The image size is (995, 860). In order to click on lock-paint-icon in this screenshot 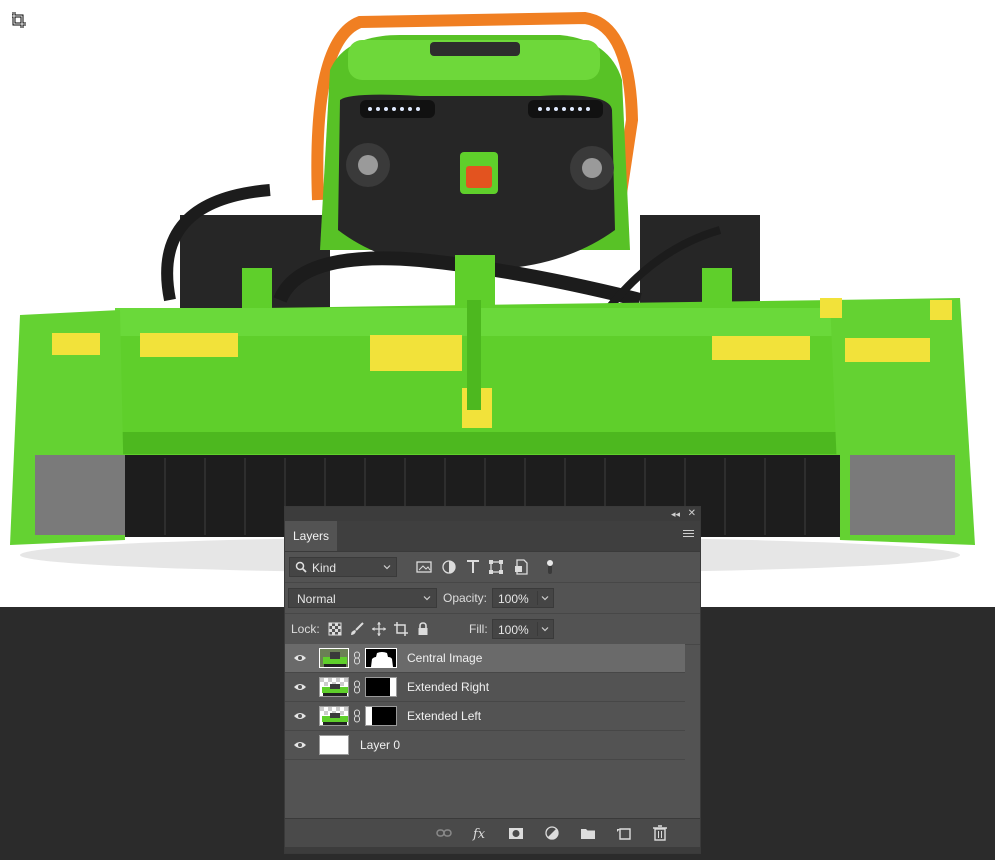, I will do `click(357, 629)`.